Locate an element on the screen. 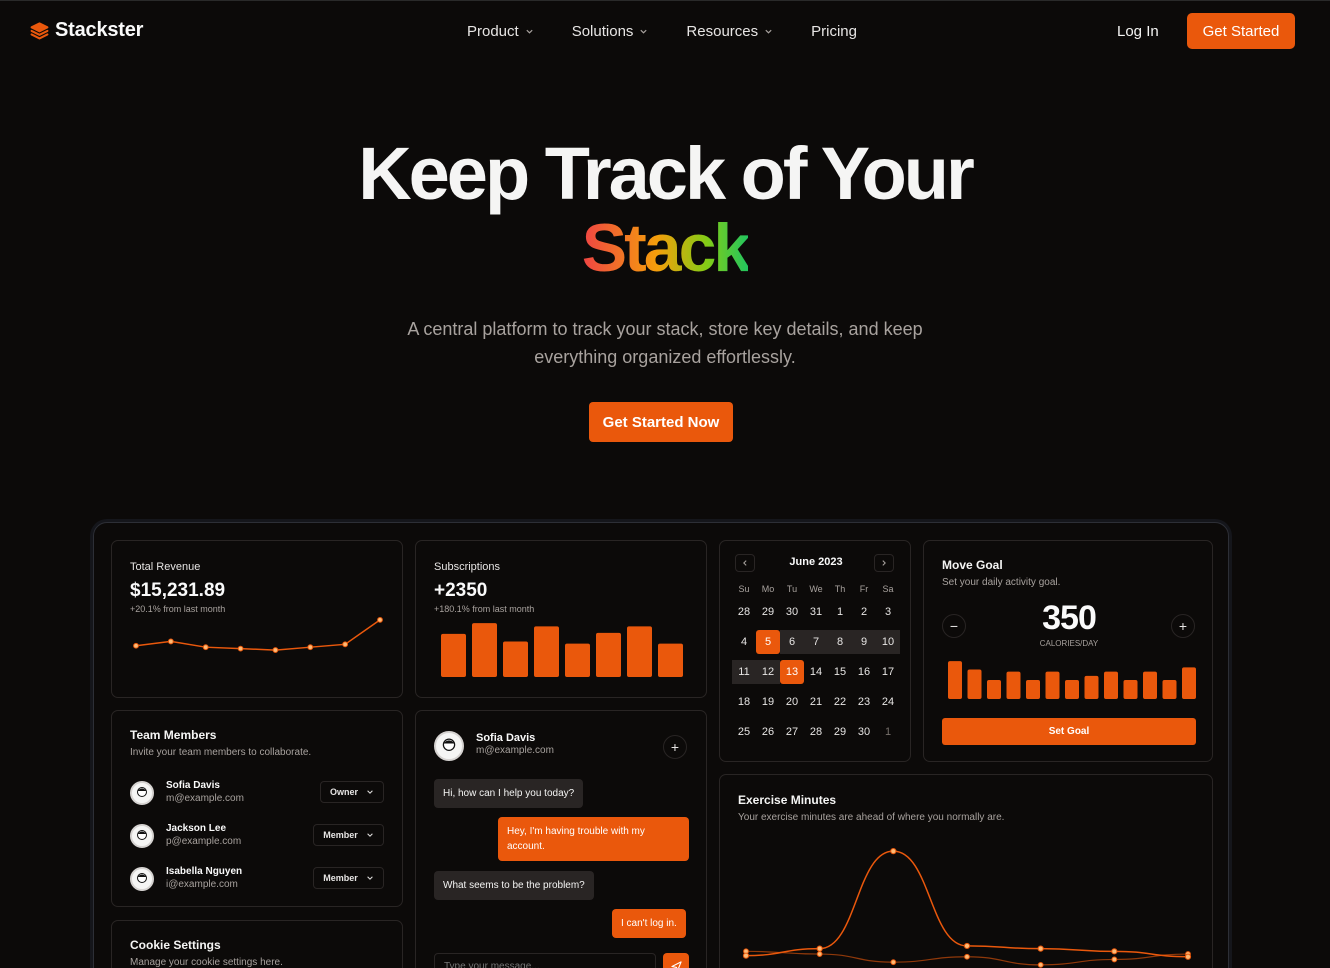 The height and width of the screenshot is (968, 1330). chat-contact-name: Sofia Davis is located at coordinates (506, 738).